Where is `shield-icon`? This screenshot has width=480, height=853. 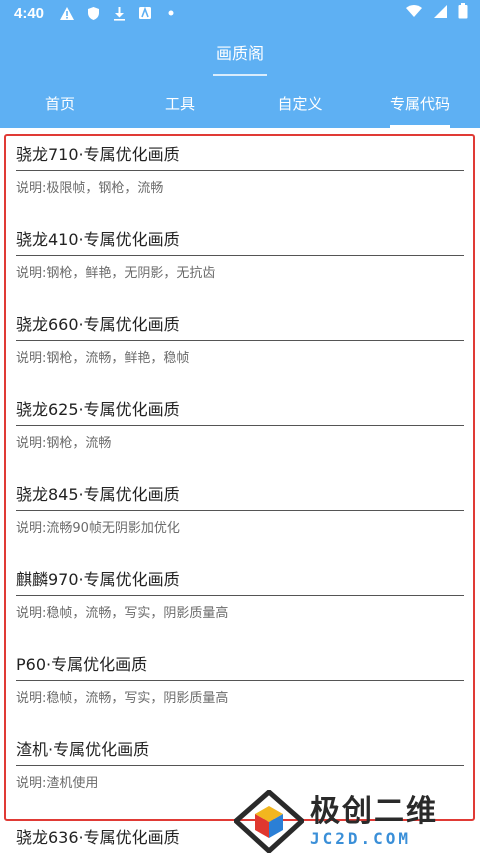
shield-icon is located at coordinates (93, 13).